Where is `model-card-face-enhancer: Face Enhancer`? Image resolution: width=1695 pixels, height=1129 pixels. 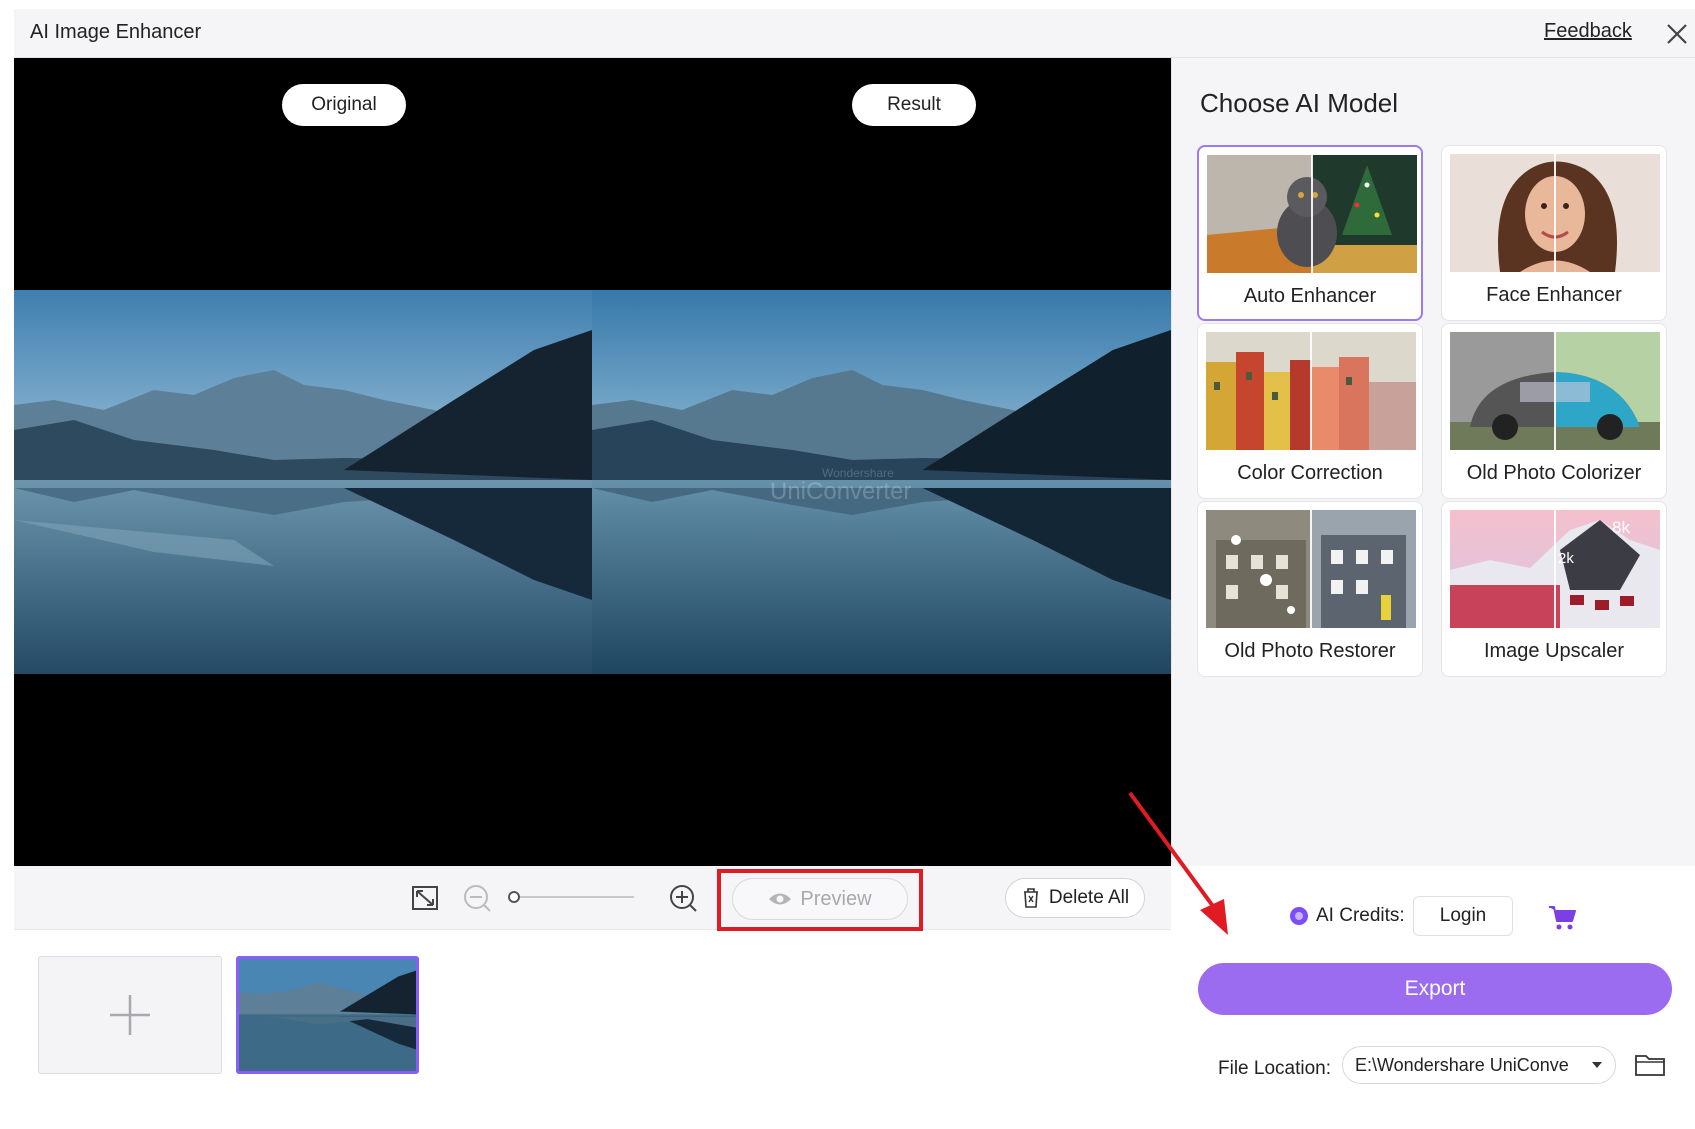 model-card-face-enhancer: Face Enhancer is located at coordinates (1554, 233).